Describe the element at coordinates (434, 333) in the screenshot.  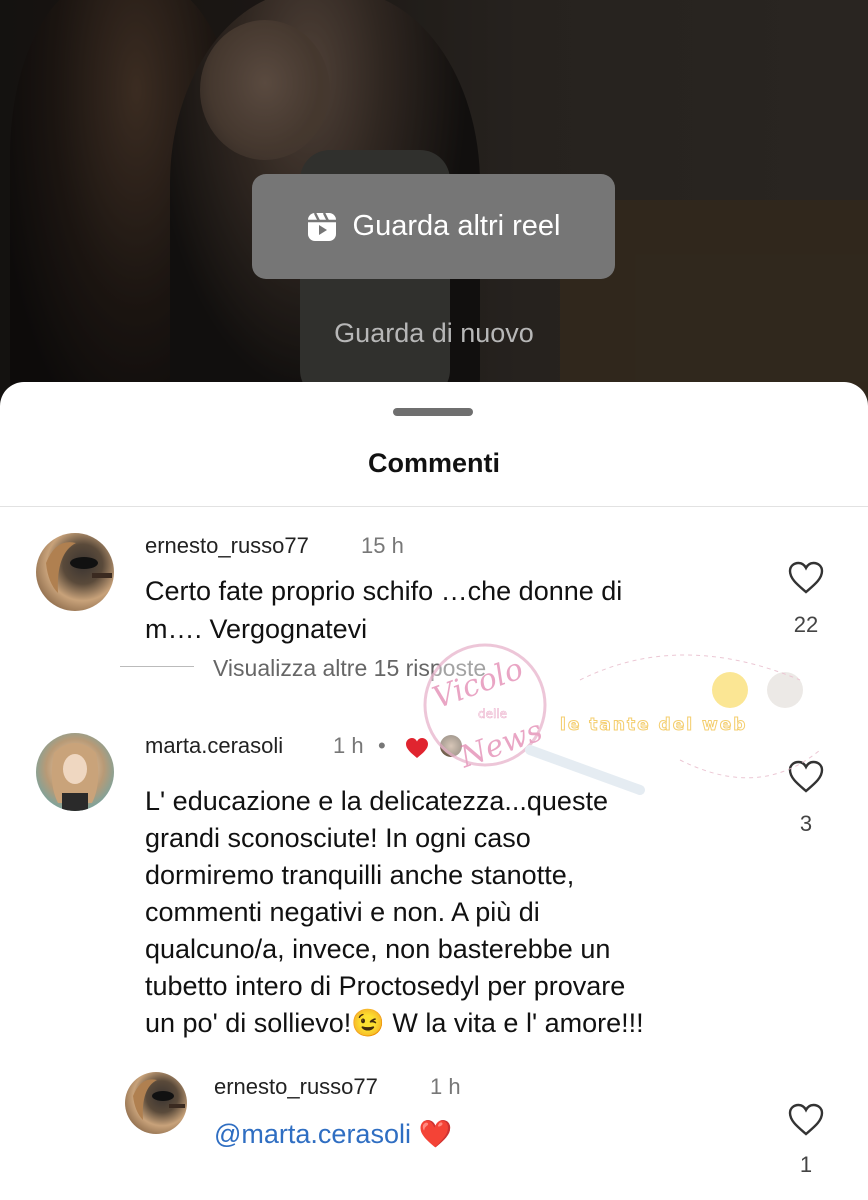
I see `rewatch-button: Guarda di nuovo` at that location.